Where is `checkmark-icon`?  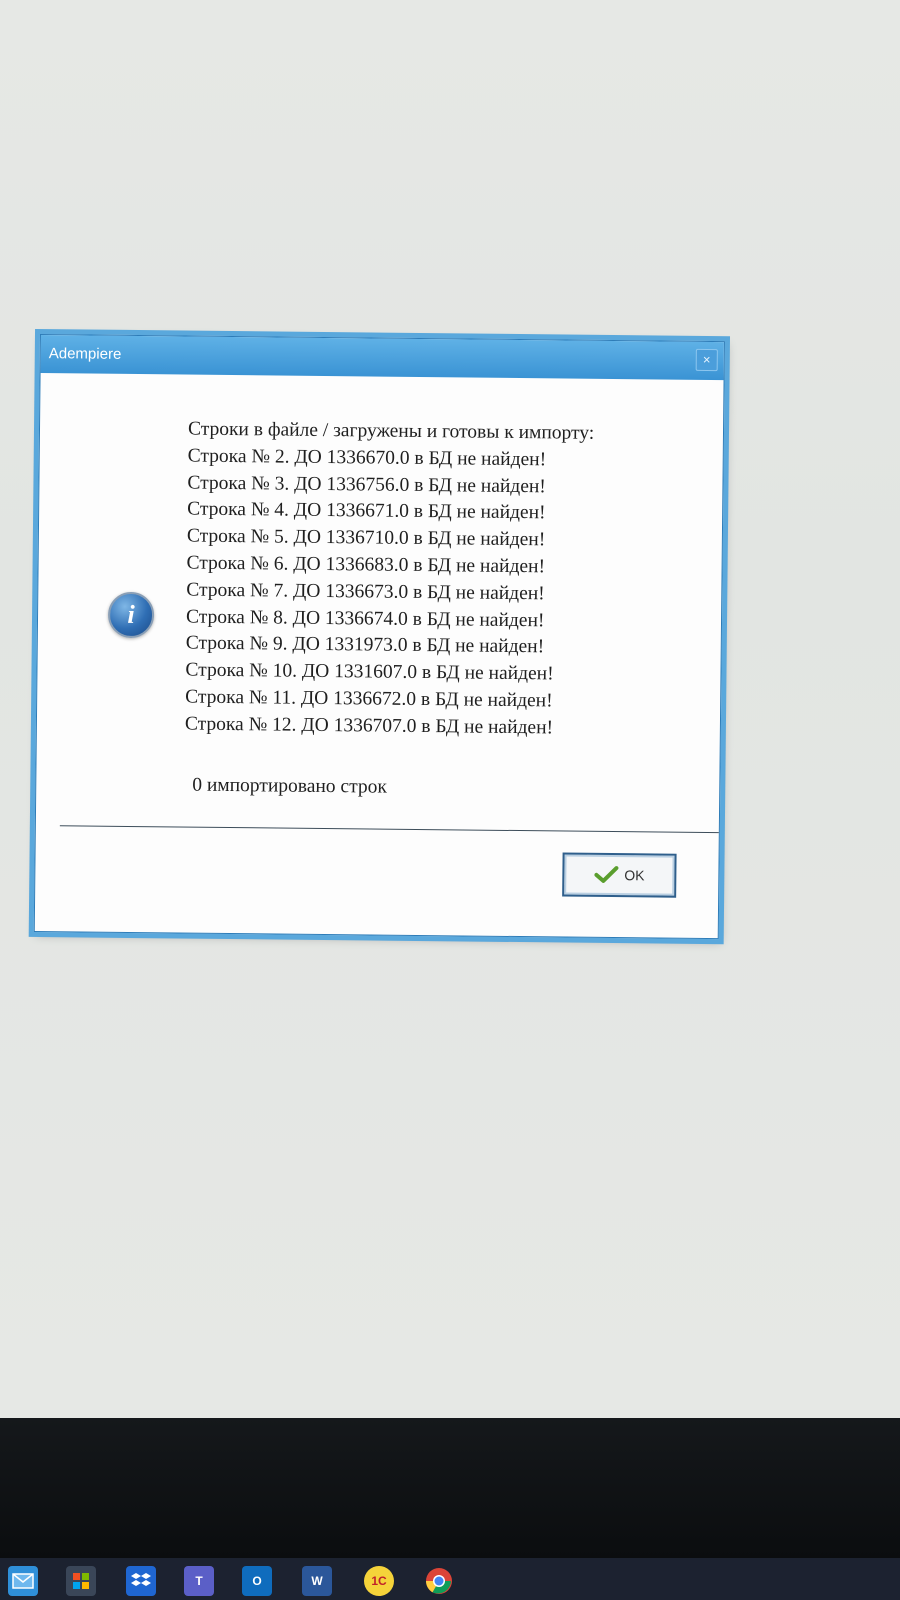 checkmark-icon is located at coordinates (606, 874).